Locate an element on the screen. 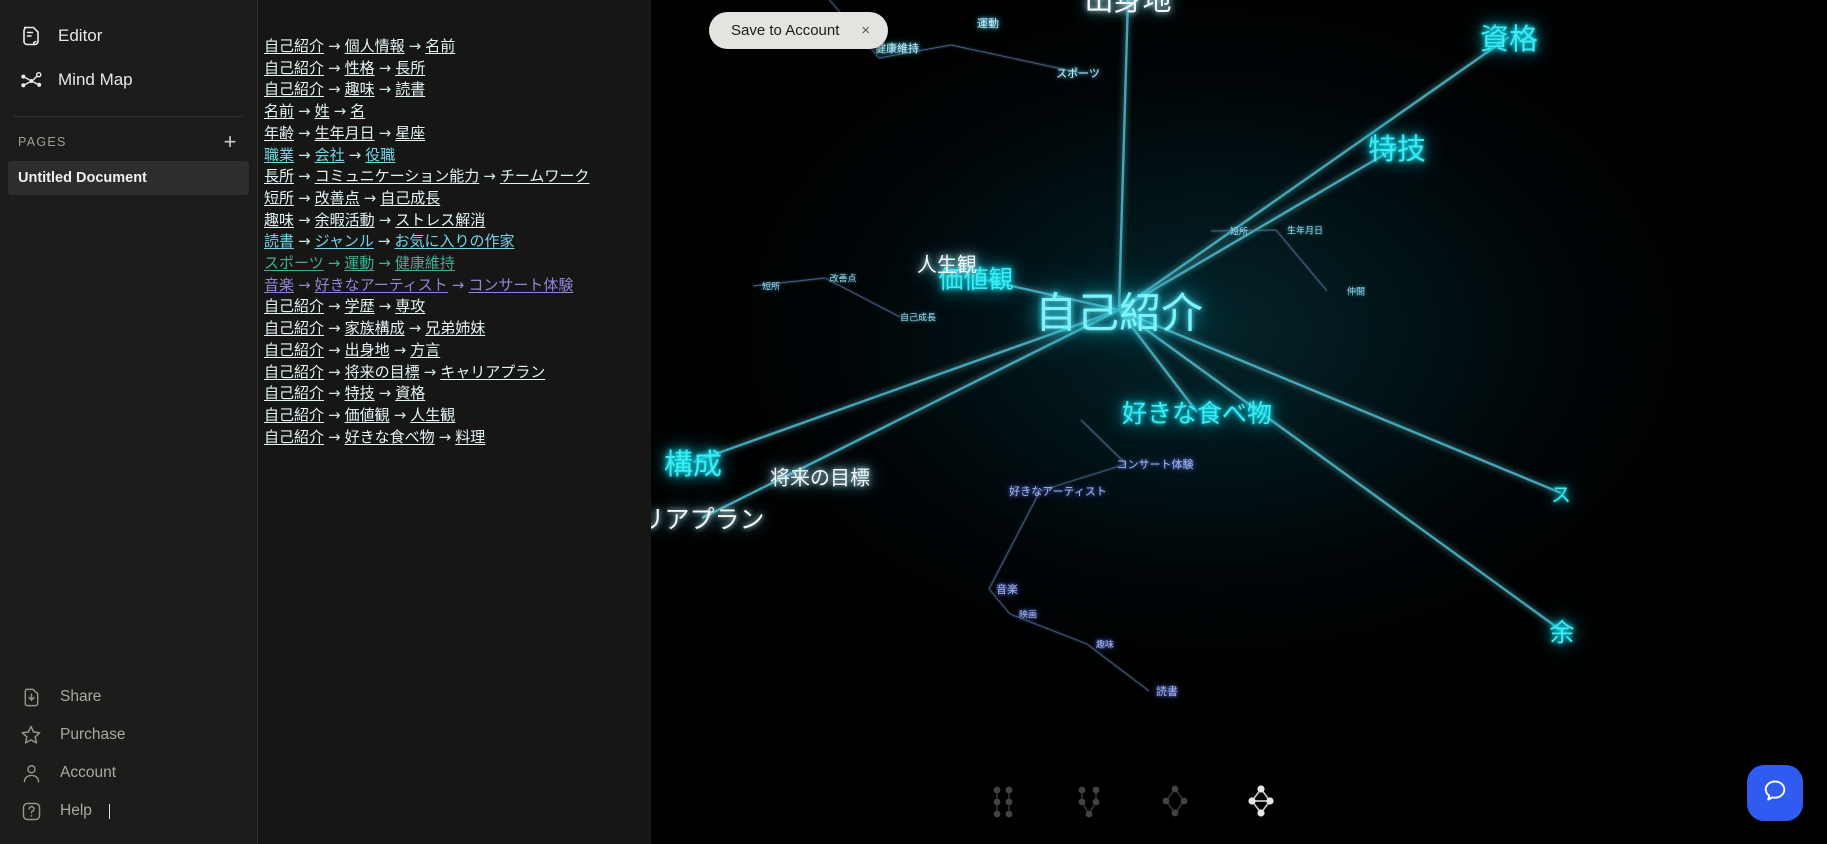 The width and height of the screenshot is (1827, 844). mind-map-node: 出身地 is located at coordinates (1127, 9).